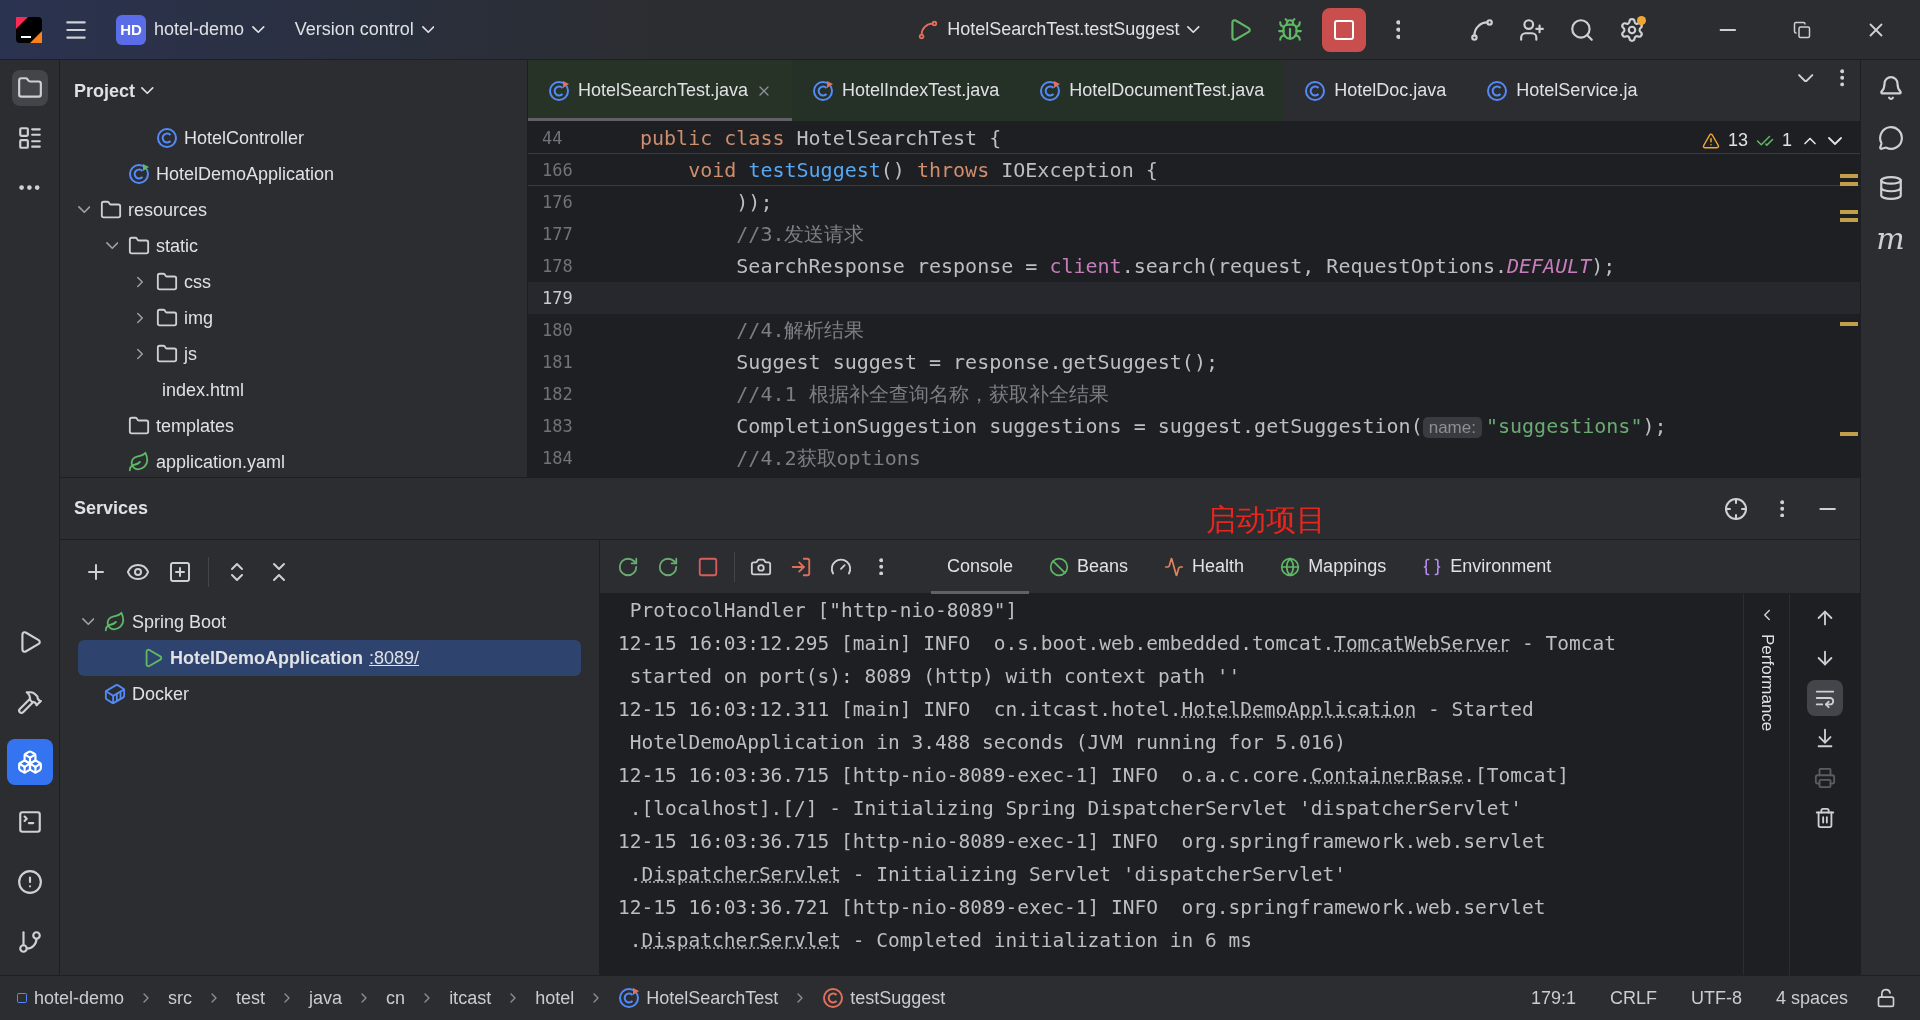 Image resolution: width=1920 pixels, height=1020 pixels. Describe the element at coordinates (1582, 29) in the screenshot. I see `search-icon` at that location.